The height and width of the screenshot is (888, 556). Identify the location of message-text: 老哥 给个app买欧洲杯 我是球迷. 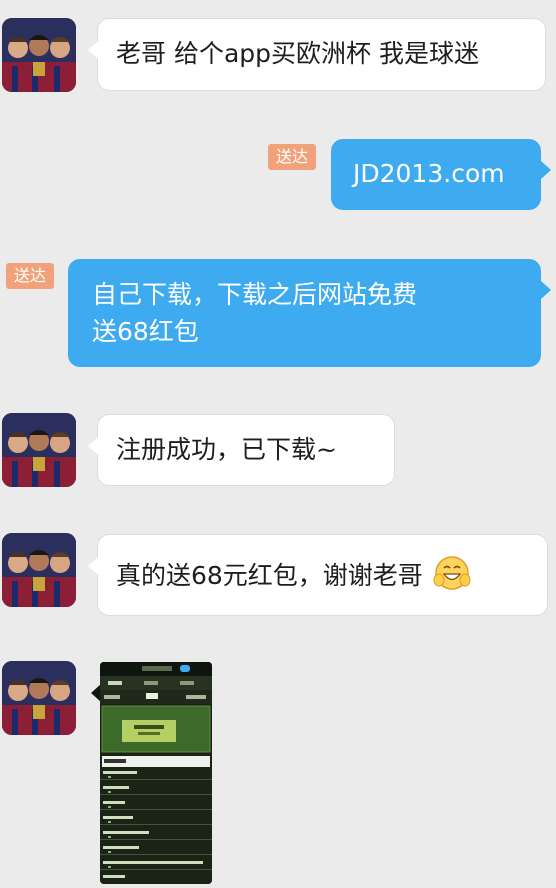
(297, 53).